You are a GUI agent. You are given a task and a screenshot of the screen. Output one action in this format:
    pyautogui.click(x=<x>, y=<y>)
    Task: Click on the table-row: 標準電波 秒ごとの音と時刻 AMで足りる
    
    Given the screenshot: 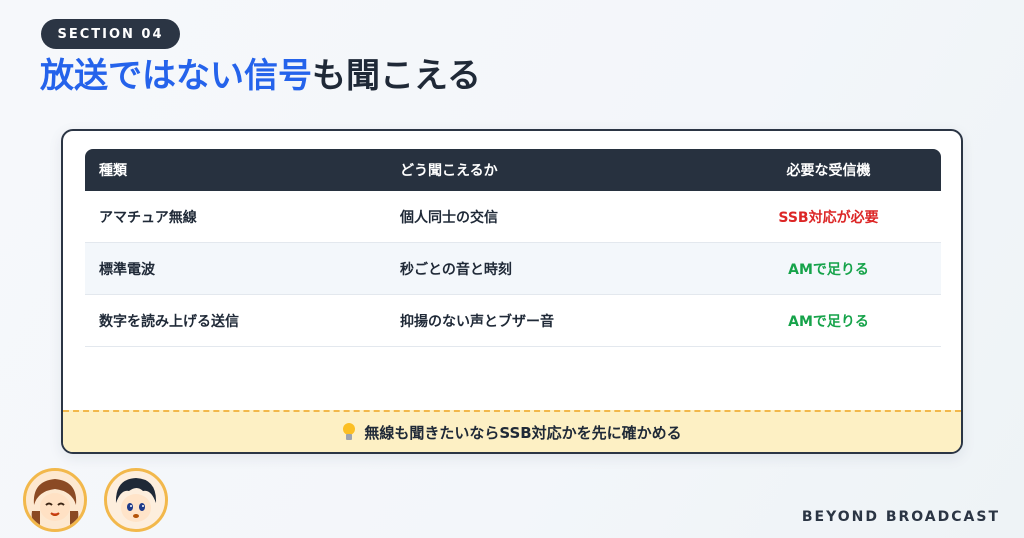 What is the action you would take?
    pyautogui.click(x=513, y=269)
    